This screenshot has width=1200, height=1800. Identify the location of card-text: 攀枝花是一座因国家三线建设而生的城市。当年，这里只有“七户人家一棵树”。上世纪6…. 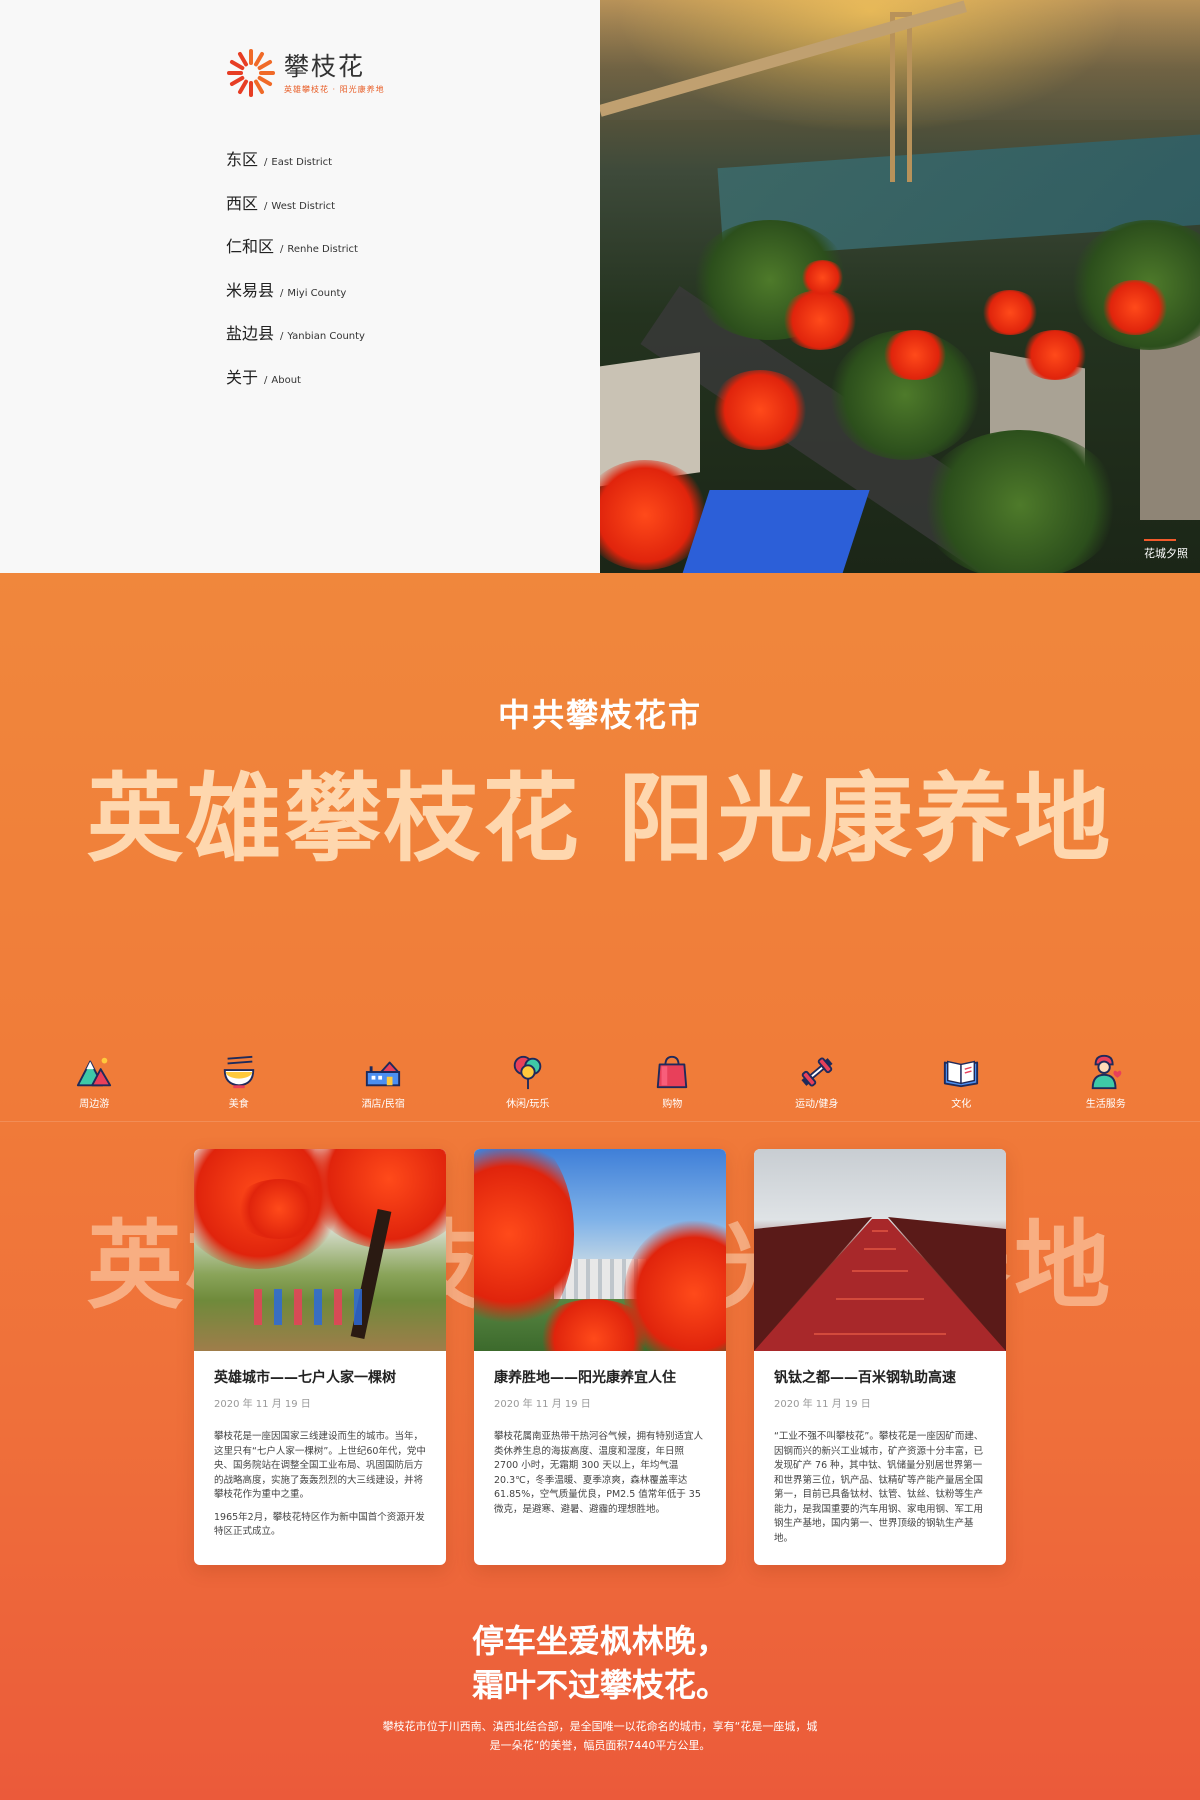
(320, 1465).